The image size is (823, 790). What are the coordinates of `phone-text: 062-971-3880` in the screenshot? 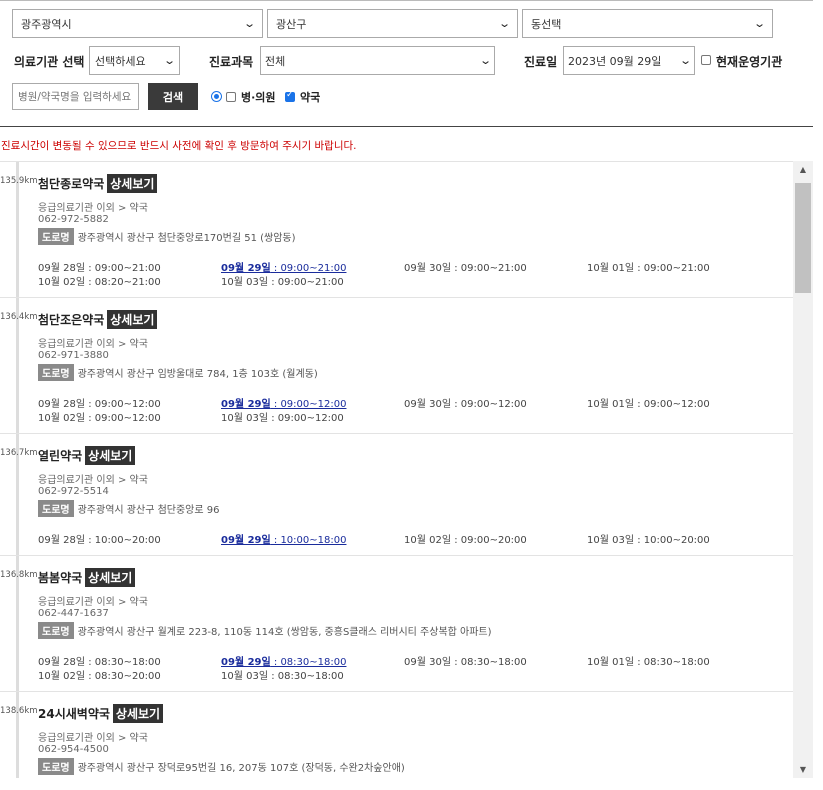 It's located at (73, 355).